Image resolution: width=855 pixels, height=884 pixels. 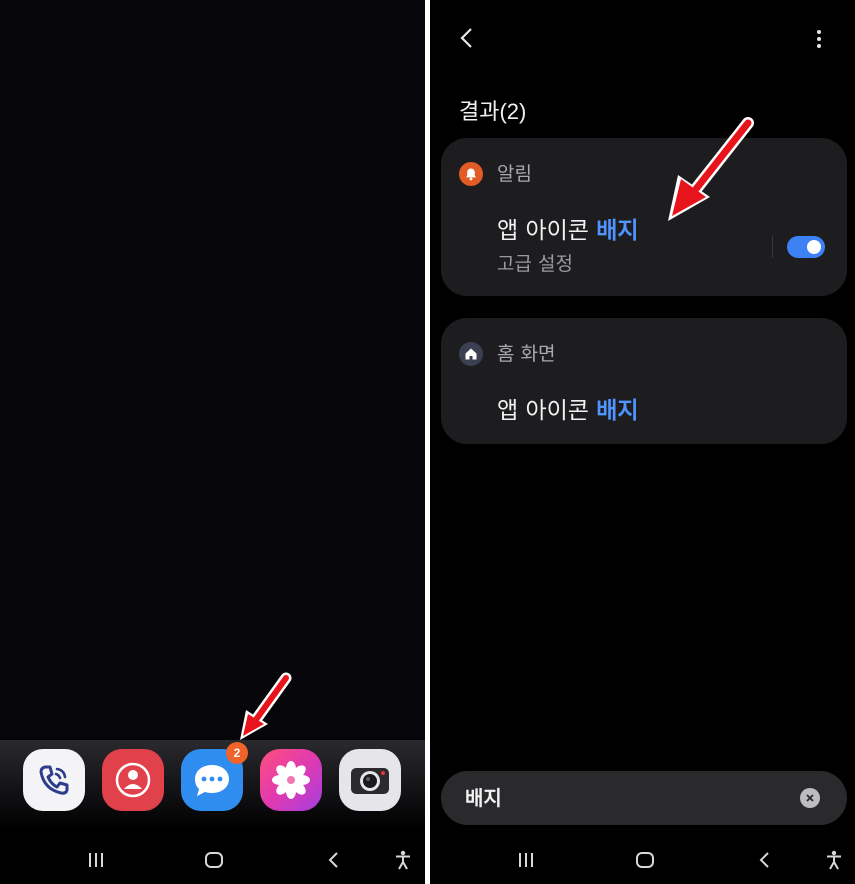 I want to click on more-options-button, so click(x=819, y=39).